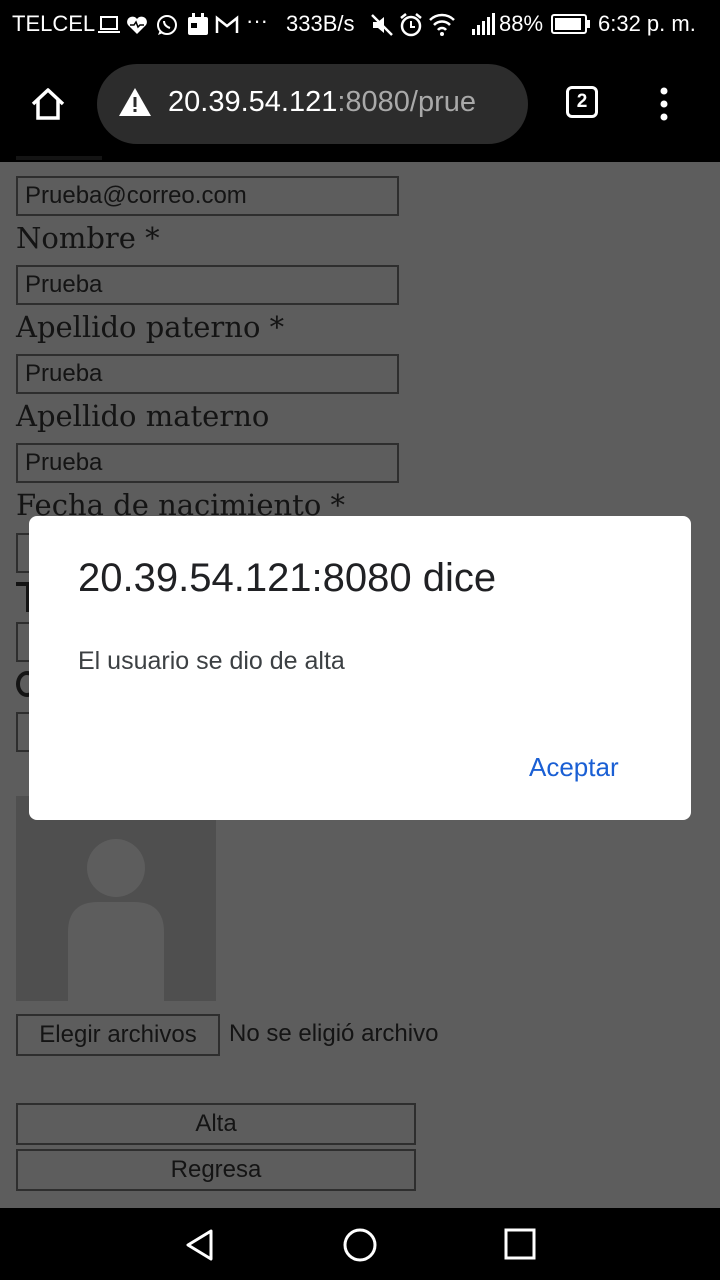  Describe the element at coordinates (136, 195) in the screenshot. I see `email-value: Prueba@correo.com` at that location.